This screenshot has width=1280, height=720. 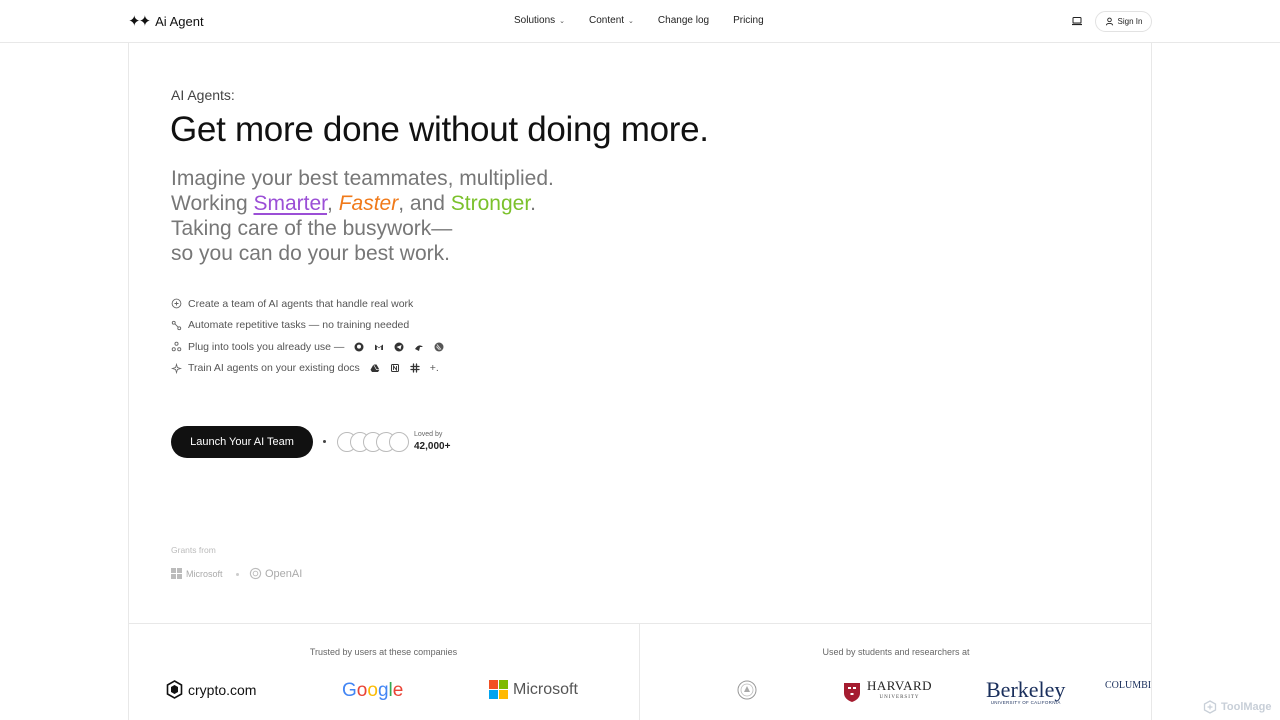 What do you see at coordinates (383, 652) in the screenshot?
I see `companies-label: Trusted by users at these companies` at bounding box center [383, 652].